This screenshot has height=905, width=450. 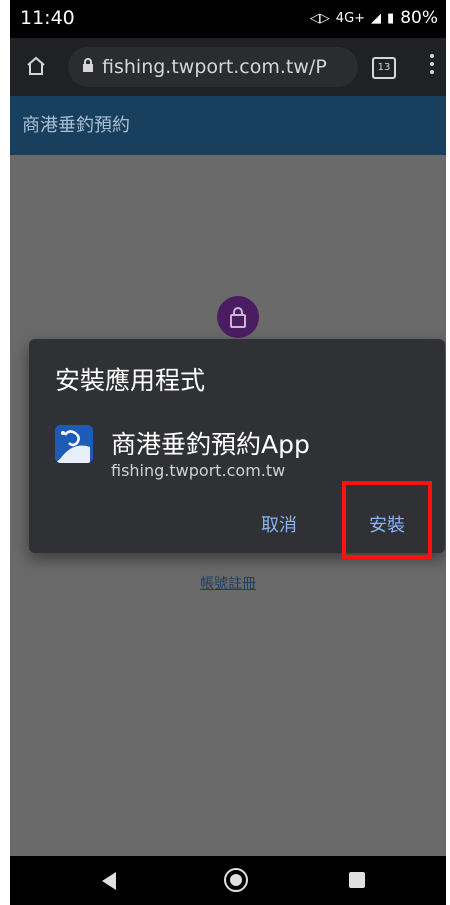 What do you see at coordinates (432, 66) in the screenshot?
I see `menu-icon` at bounding box center [432, 66].